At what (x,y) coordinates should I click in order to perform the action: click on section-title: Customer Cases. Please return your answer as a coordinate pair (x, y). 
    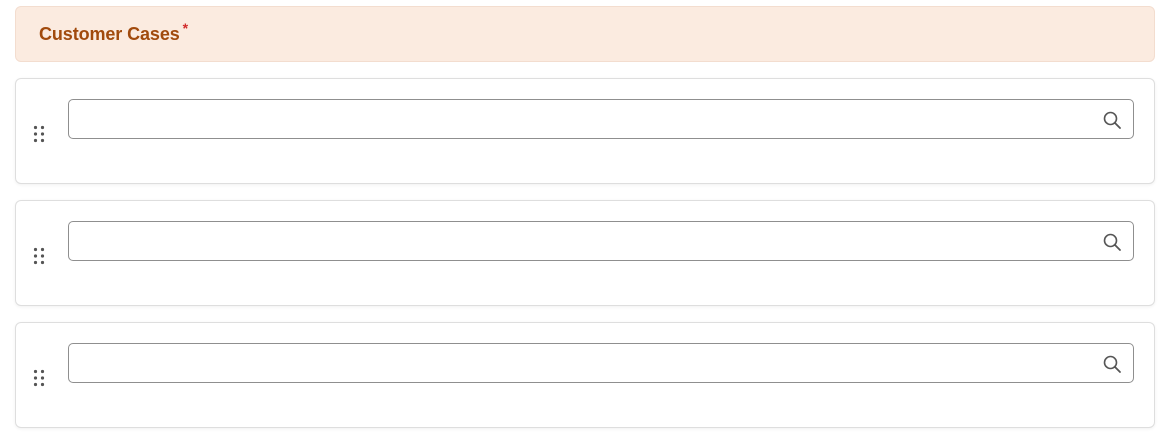
    Looking at the image, I should click on (109, 33).